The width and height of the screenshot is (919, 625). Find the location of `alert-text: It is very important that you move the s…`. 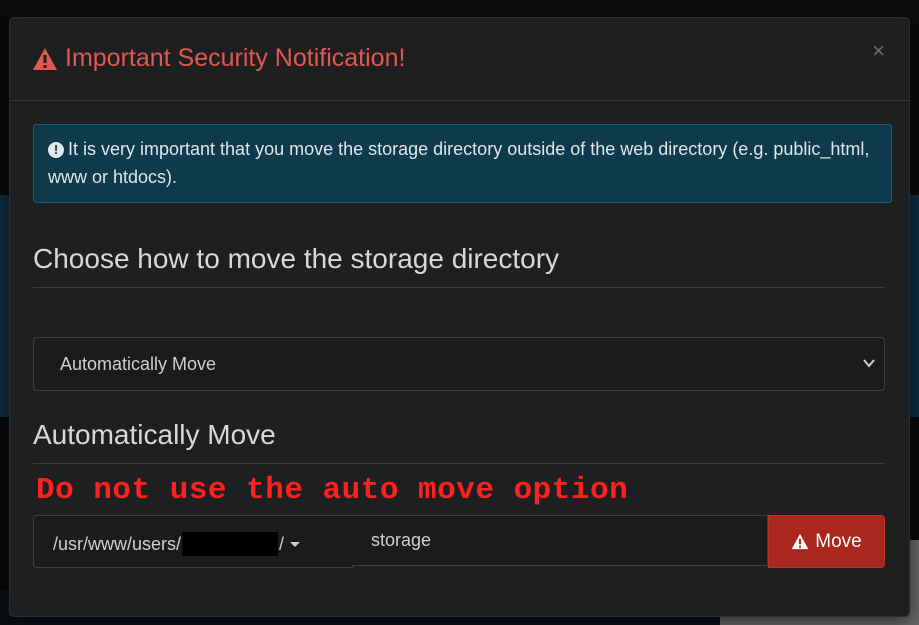

alert-text: It is very important that you move the s… is located at coordinates (459, 163).